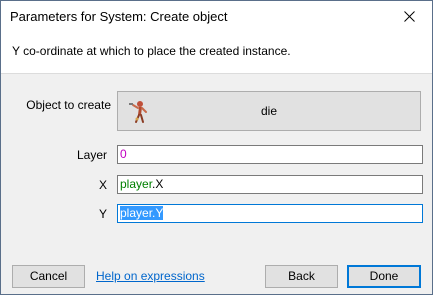 Image resolution: width=433 pixels, height=295 pixels. Describe the element at coordinates (270, 154) in the screenshot. I see `layer-input: 0` at that location.